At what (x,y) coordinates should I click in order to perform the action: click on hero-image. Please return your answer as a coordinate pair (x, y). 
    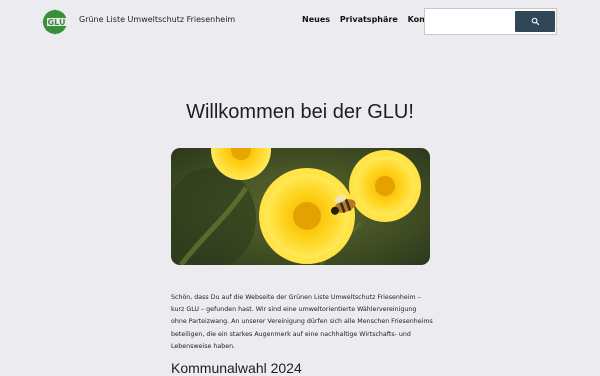
    Looking at the image, I should click on (300, 206).